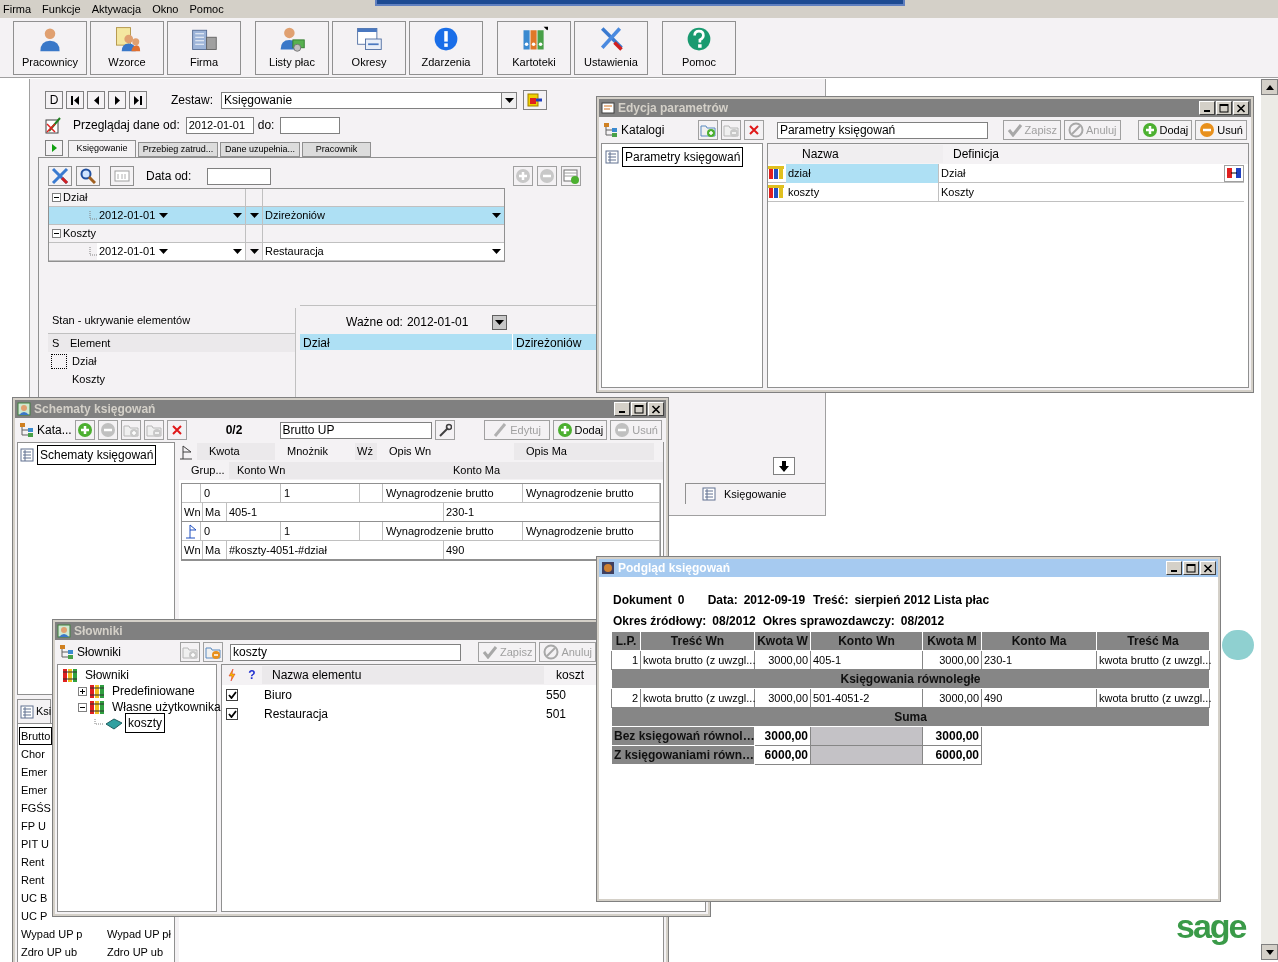  Describe the element at coordinates (345, 652) in the screenshot. I see `search-field: koszty` at that location.